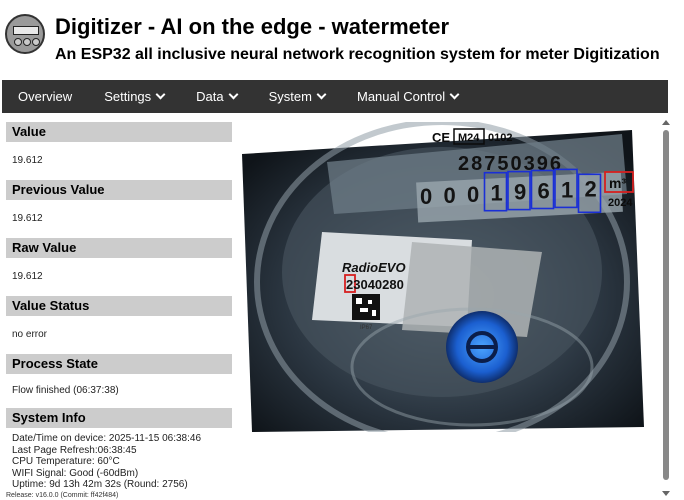 The width and height of the screenshot is (684, 500). Describe the element at coordinates (75, 473) in the screenshot. I see `system-info-wifi: WIFI Signal: Good (-60dBm)` at that location.